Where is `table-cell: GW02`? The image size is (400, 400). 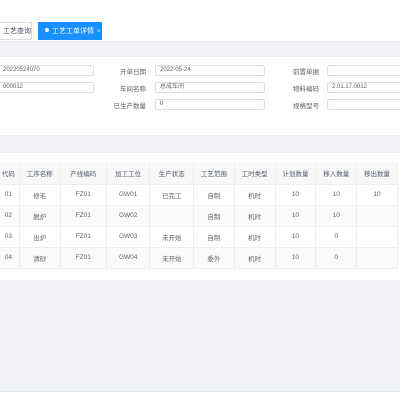 table-cell: GW02 is located at coordinates (128, 216).